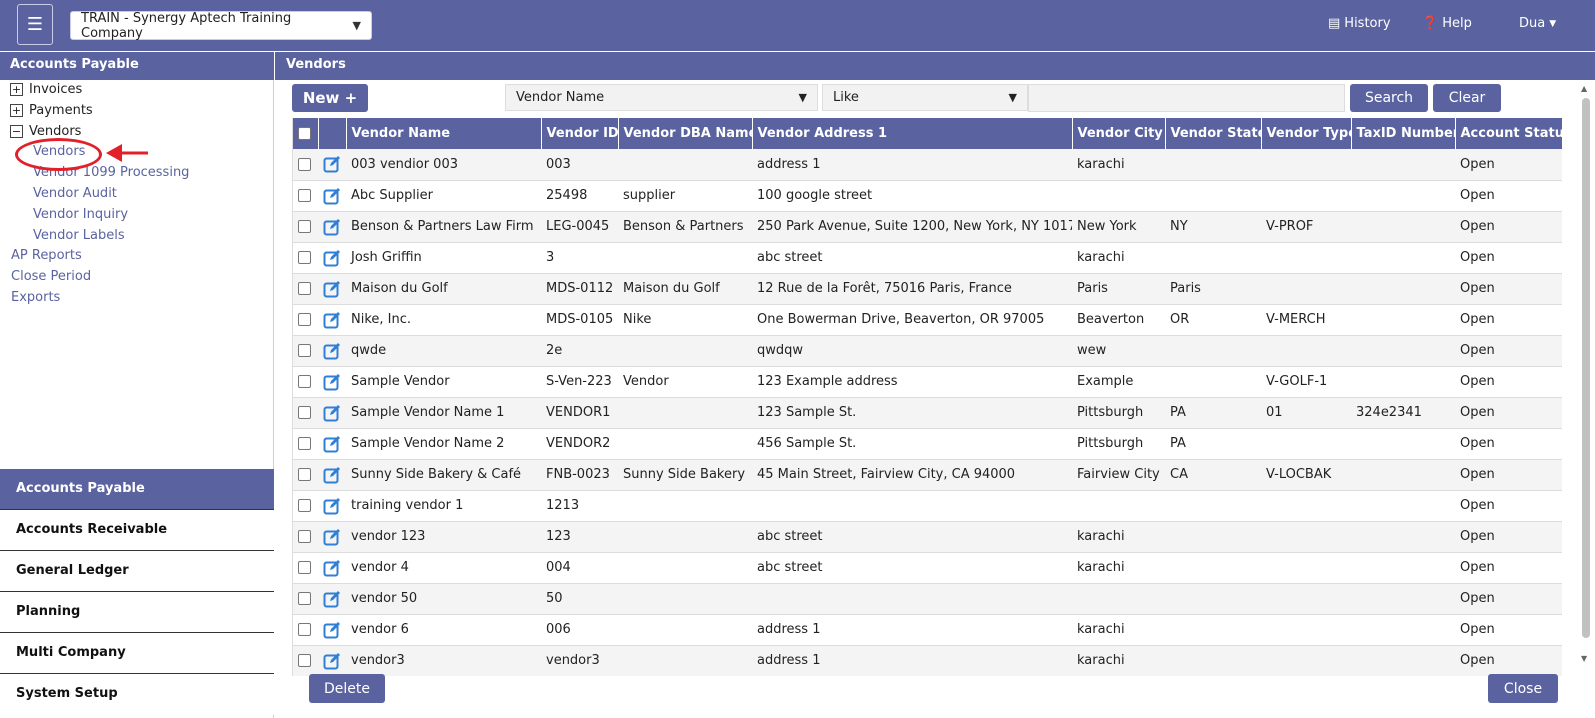  I want to click on collapse-icon: −, so click(16, 131).